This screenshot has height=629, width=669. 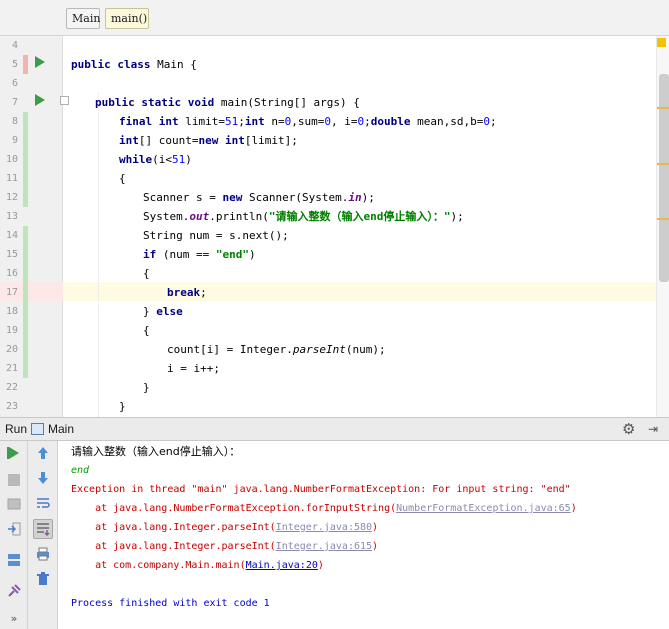 I want to click on breadcrumb: Main main(), so click(x=334, y=18).